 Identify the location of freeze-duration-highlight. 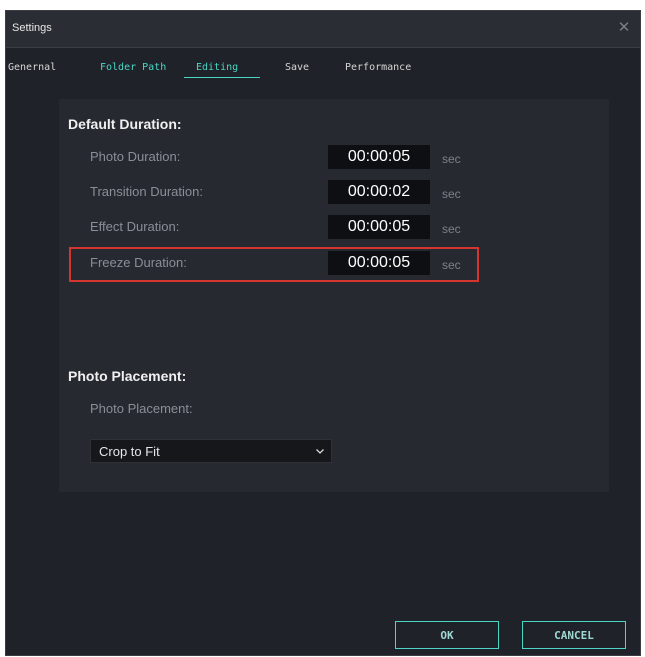
(274, 264).